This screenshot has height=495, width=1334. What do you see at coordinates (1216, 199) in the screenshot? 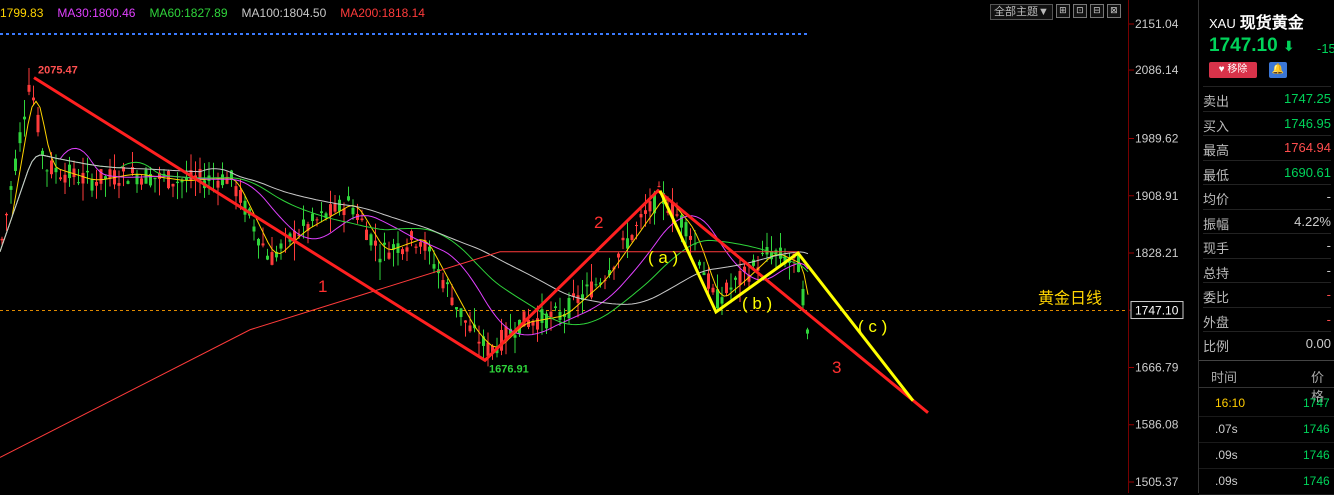
I see `quote-key: 均价` at bounding box center [1216, 199].